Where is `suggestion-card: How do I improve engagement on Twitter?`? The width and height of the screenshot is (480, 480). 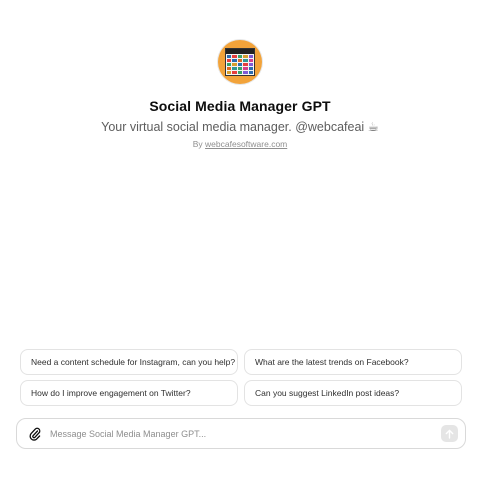 suggestion-card: How do I improve engagement on Twitter? is located at coordinates (129, 393).